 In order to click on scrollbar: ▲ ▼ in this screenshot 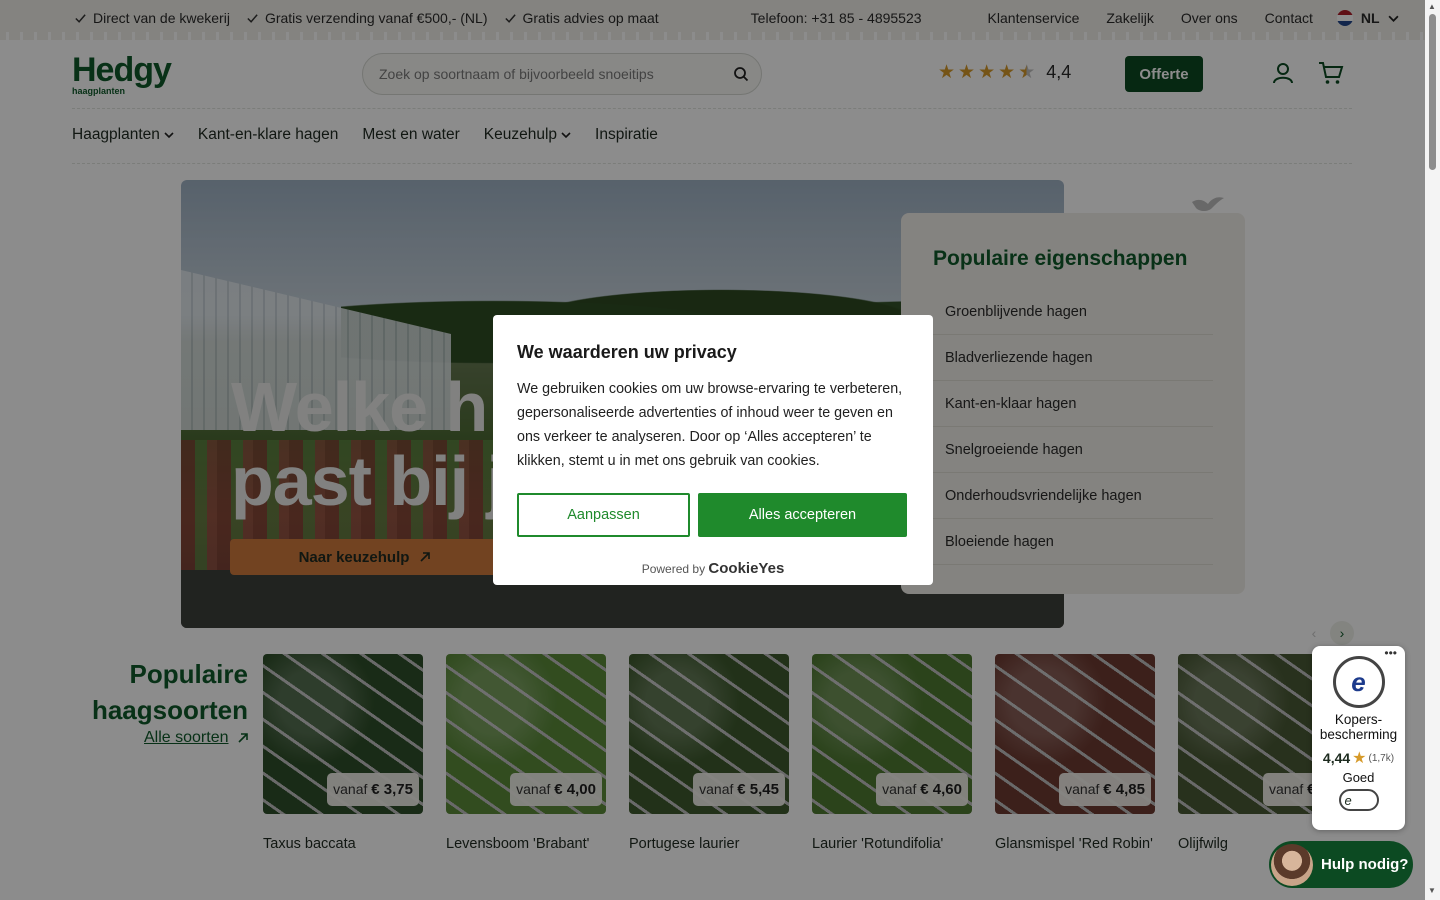, I will do `click(1432, 450)`.